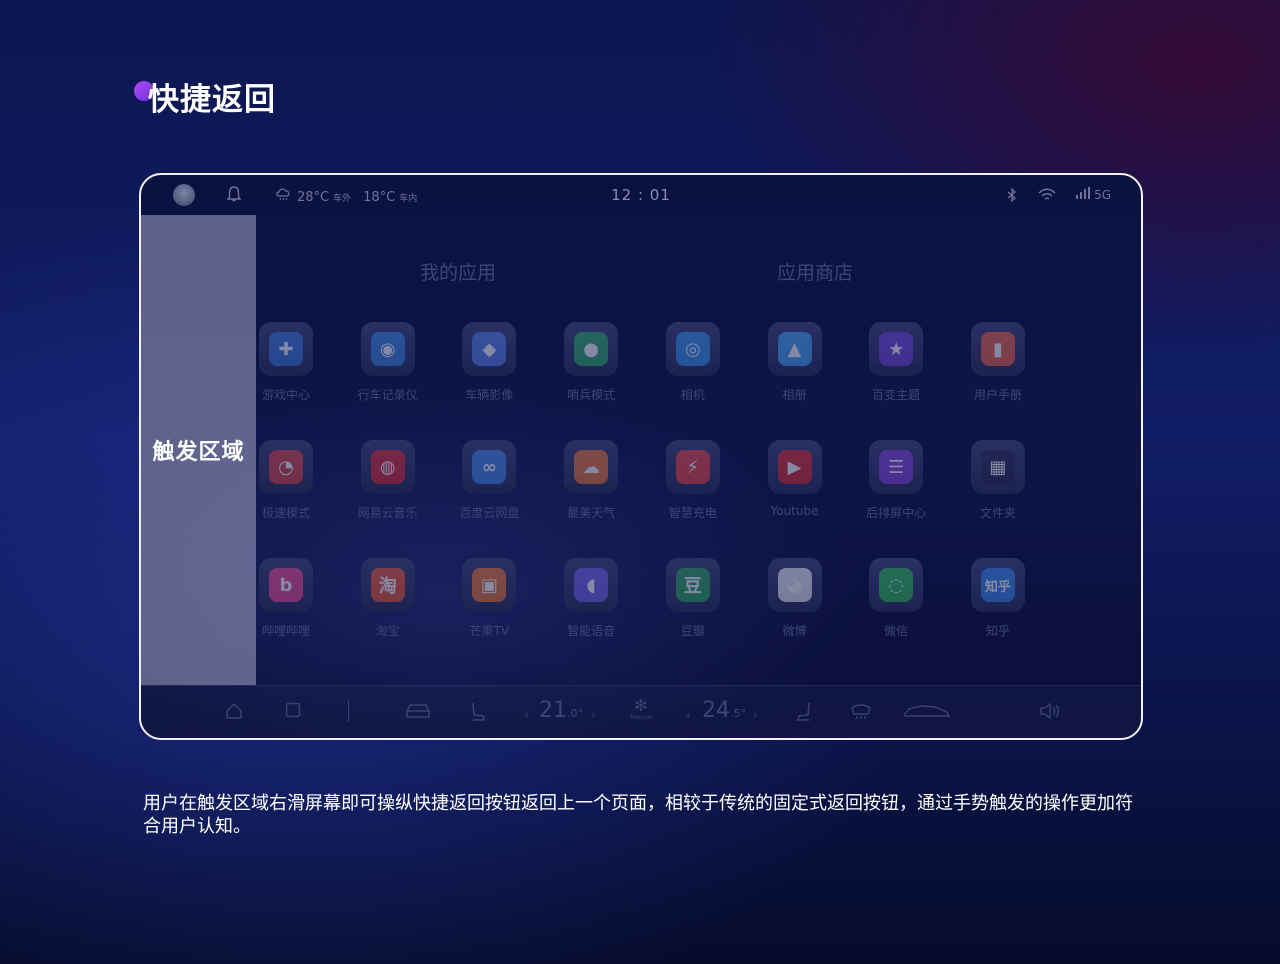  I want to click on app-label: 智慧充电, so click(692, 513).